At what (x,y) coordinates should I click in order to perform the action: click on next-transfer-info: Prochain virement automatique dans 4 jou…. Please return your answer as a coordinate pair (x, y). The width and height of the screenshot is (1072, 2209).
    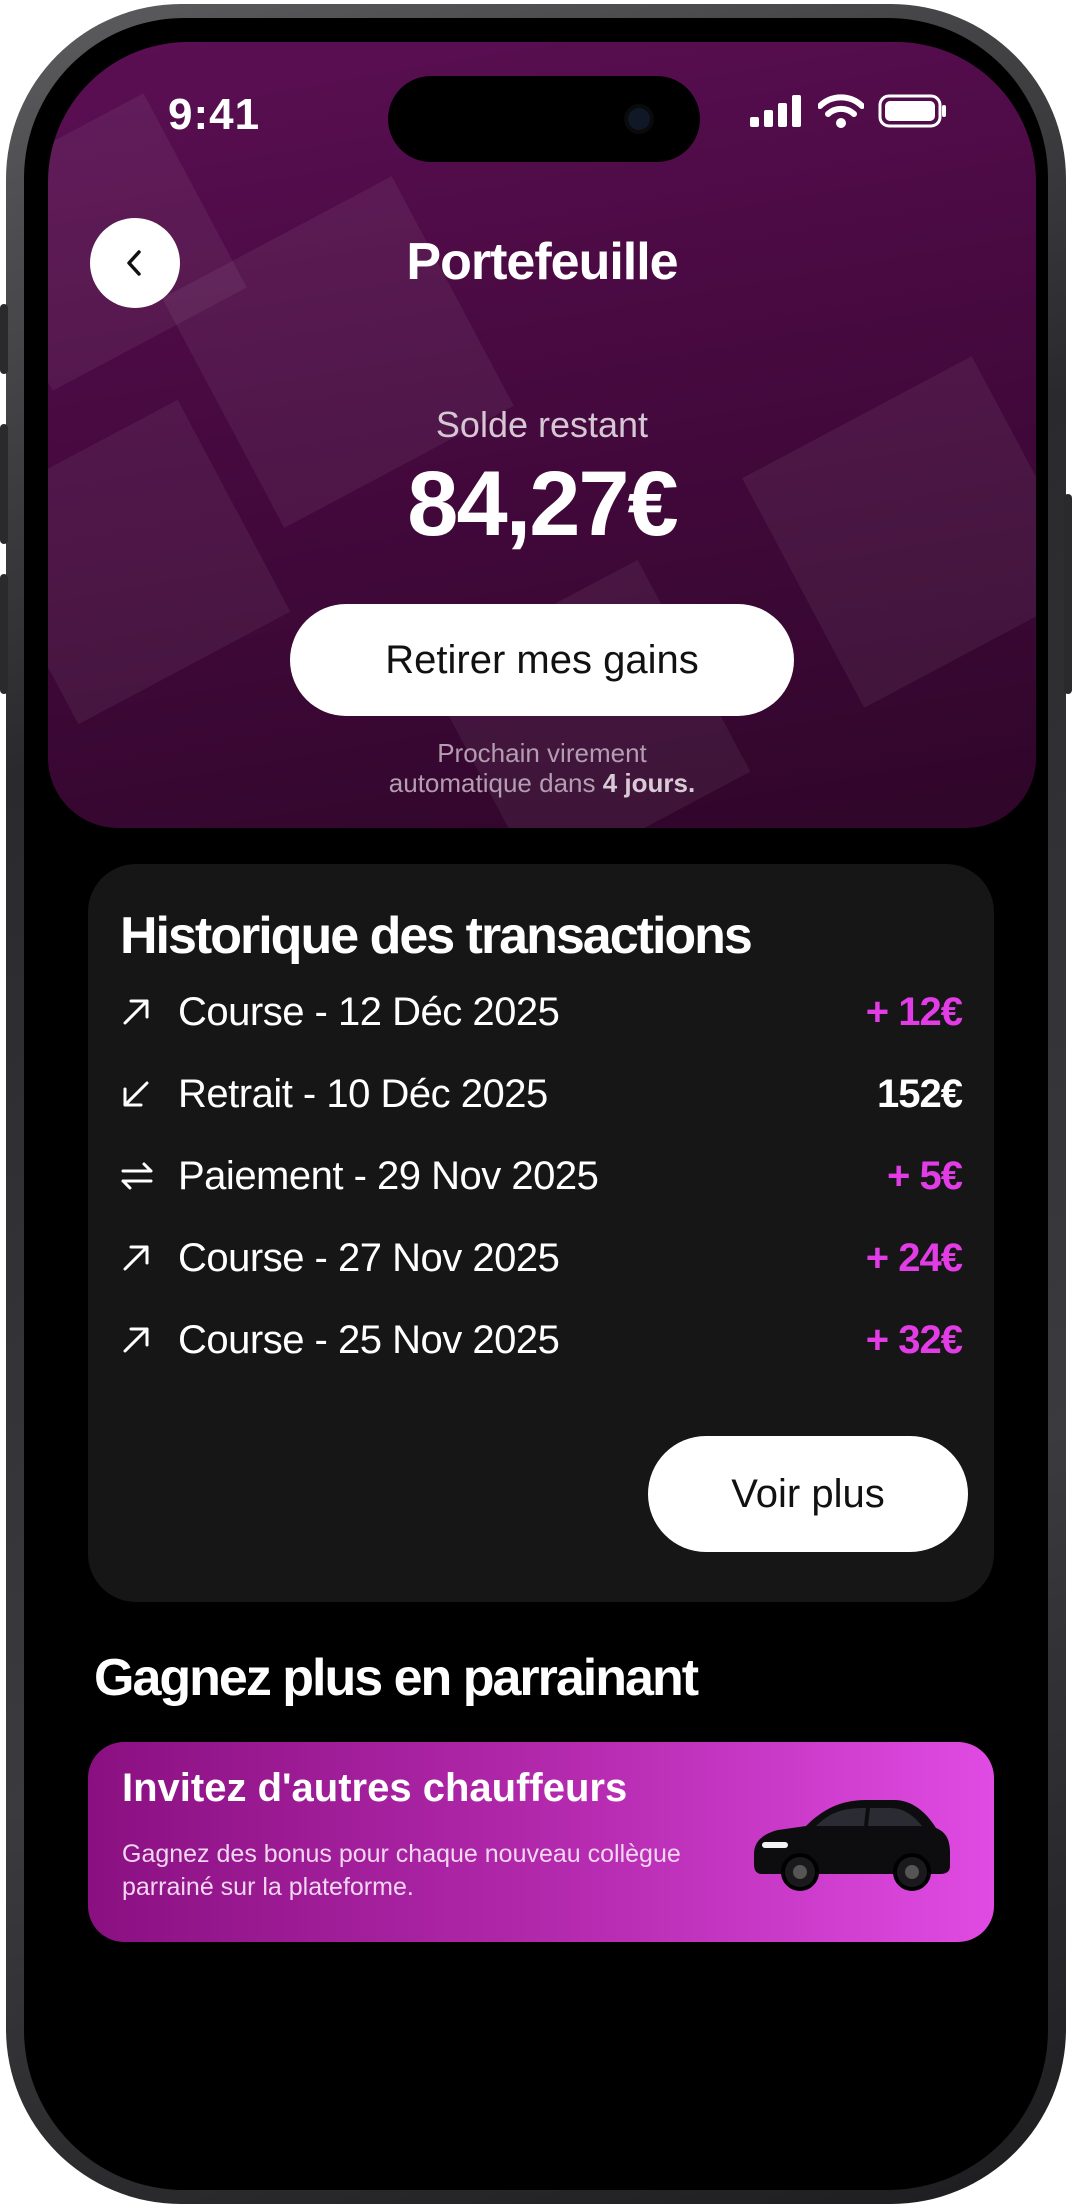
    Looking at the image, I should click on (542, 768).